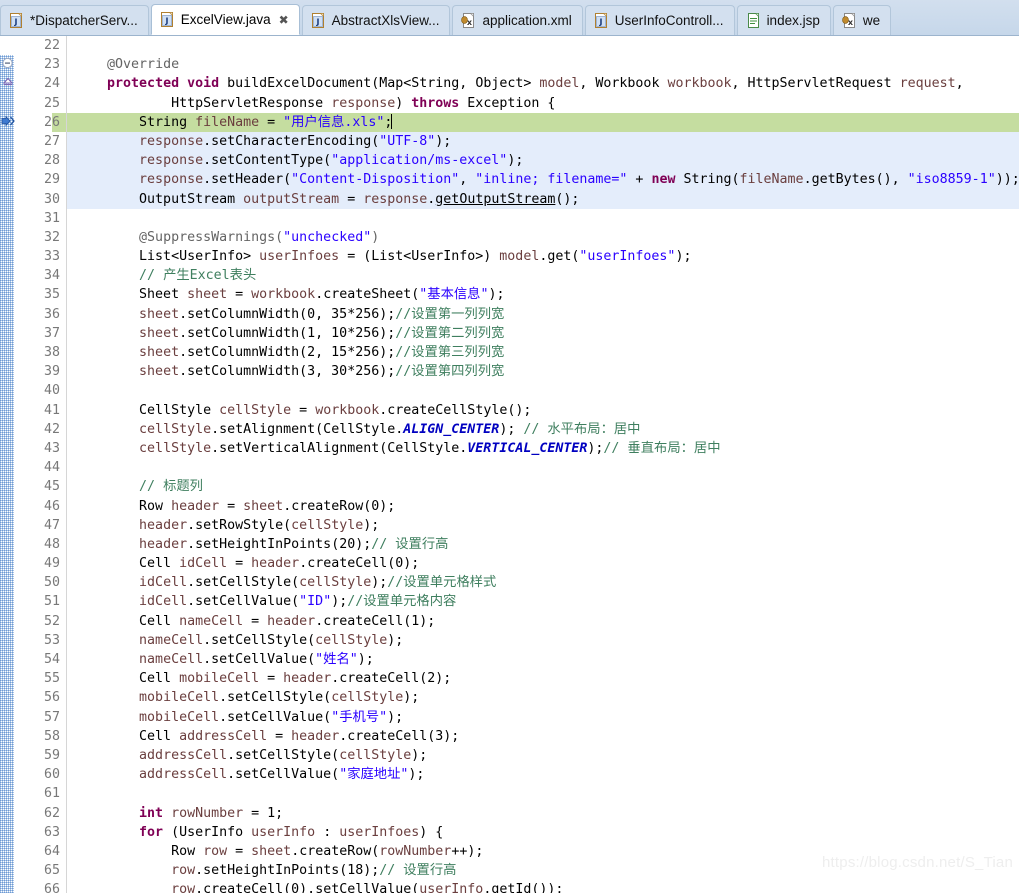  What do you see at coordinates (40, 199) in the screenshot?
I see `gutter-row: 30` at bounding box center [40, 199].